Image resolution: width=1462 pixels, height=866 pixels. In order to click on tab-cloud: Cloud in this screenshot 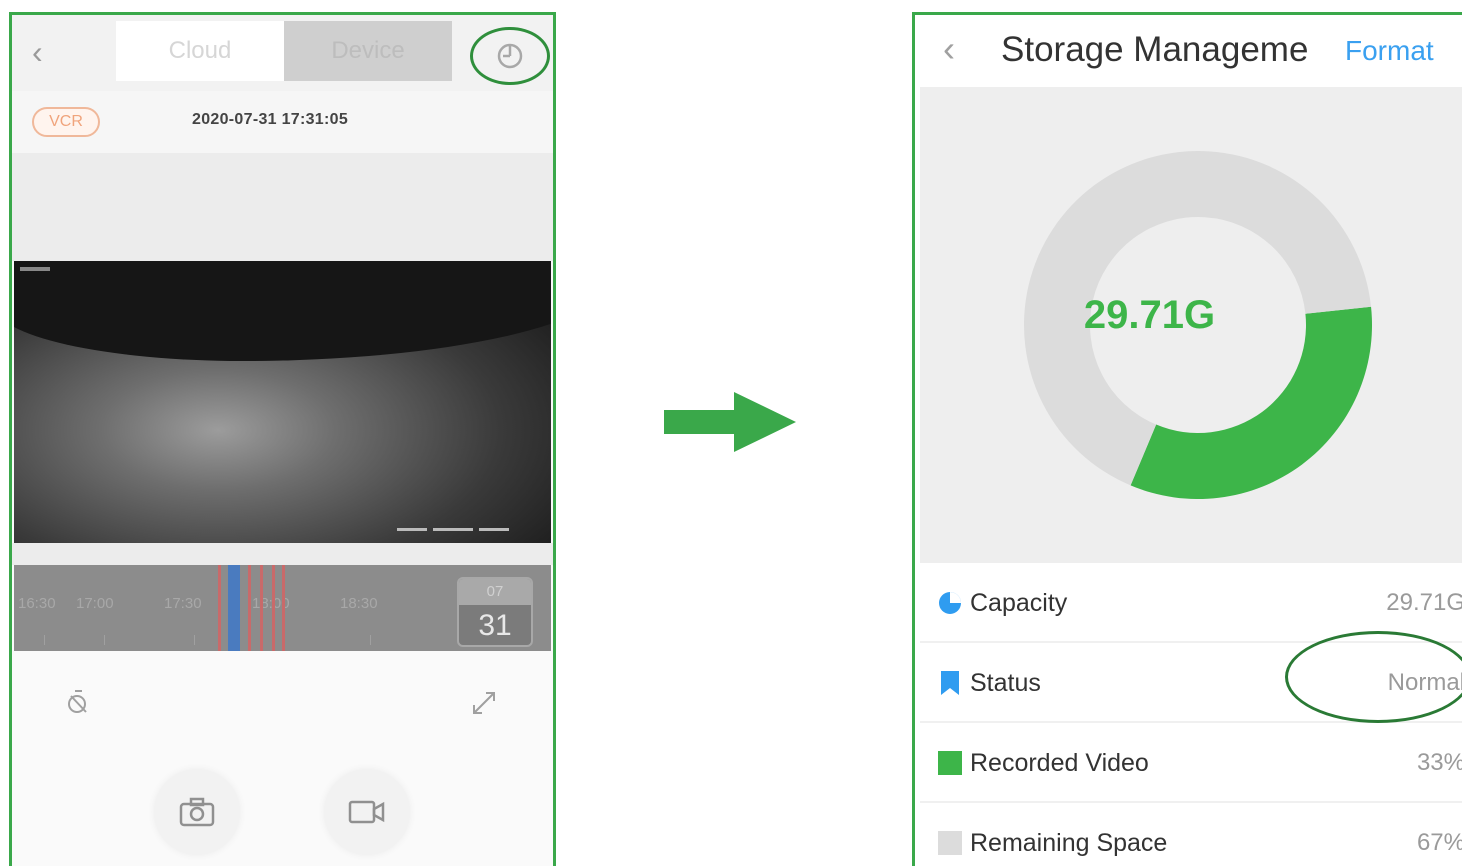, I will do `click(200, 51)`.